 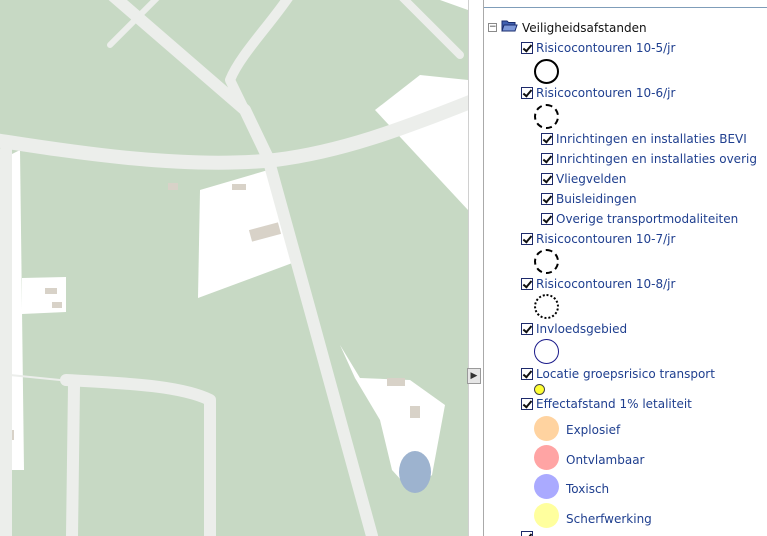 I want to click on scherfwerking-swatch-icon, so click(x=546, y=515).